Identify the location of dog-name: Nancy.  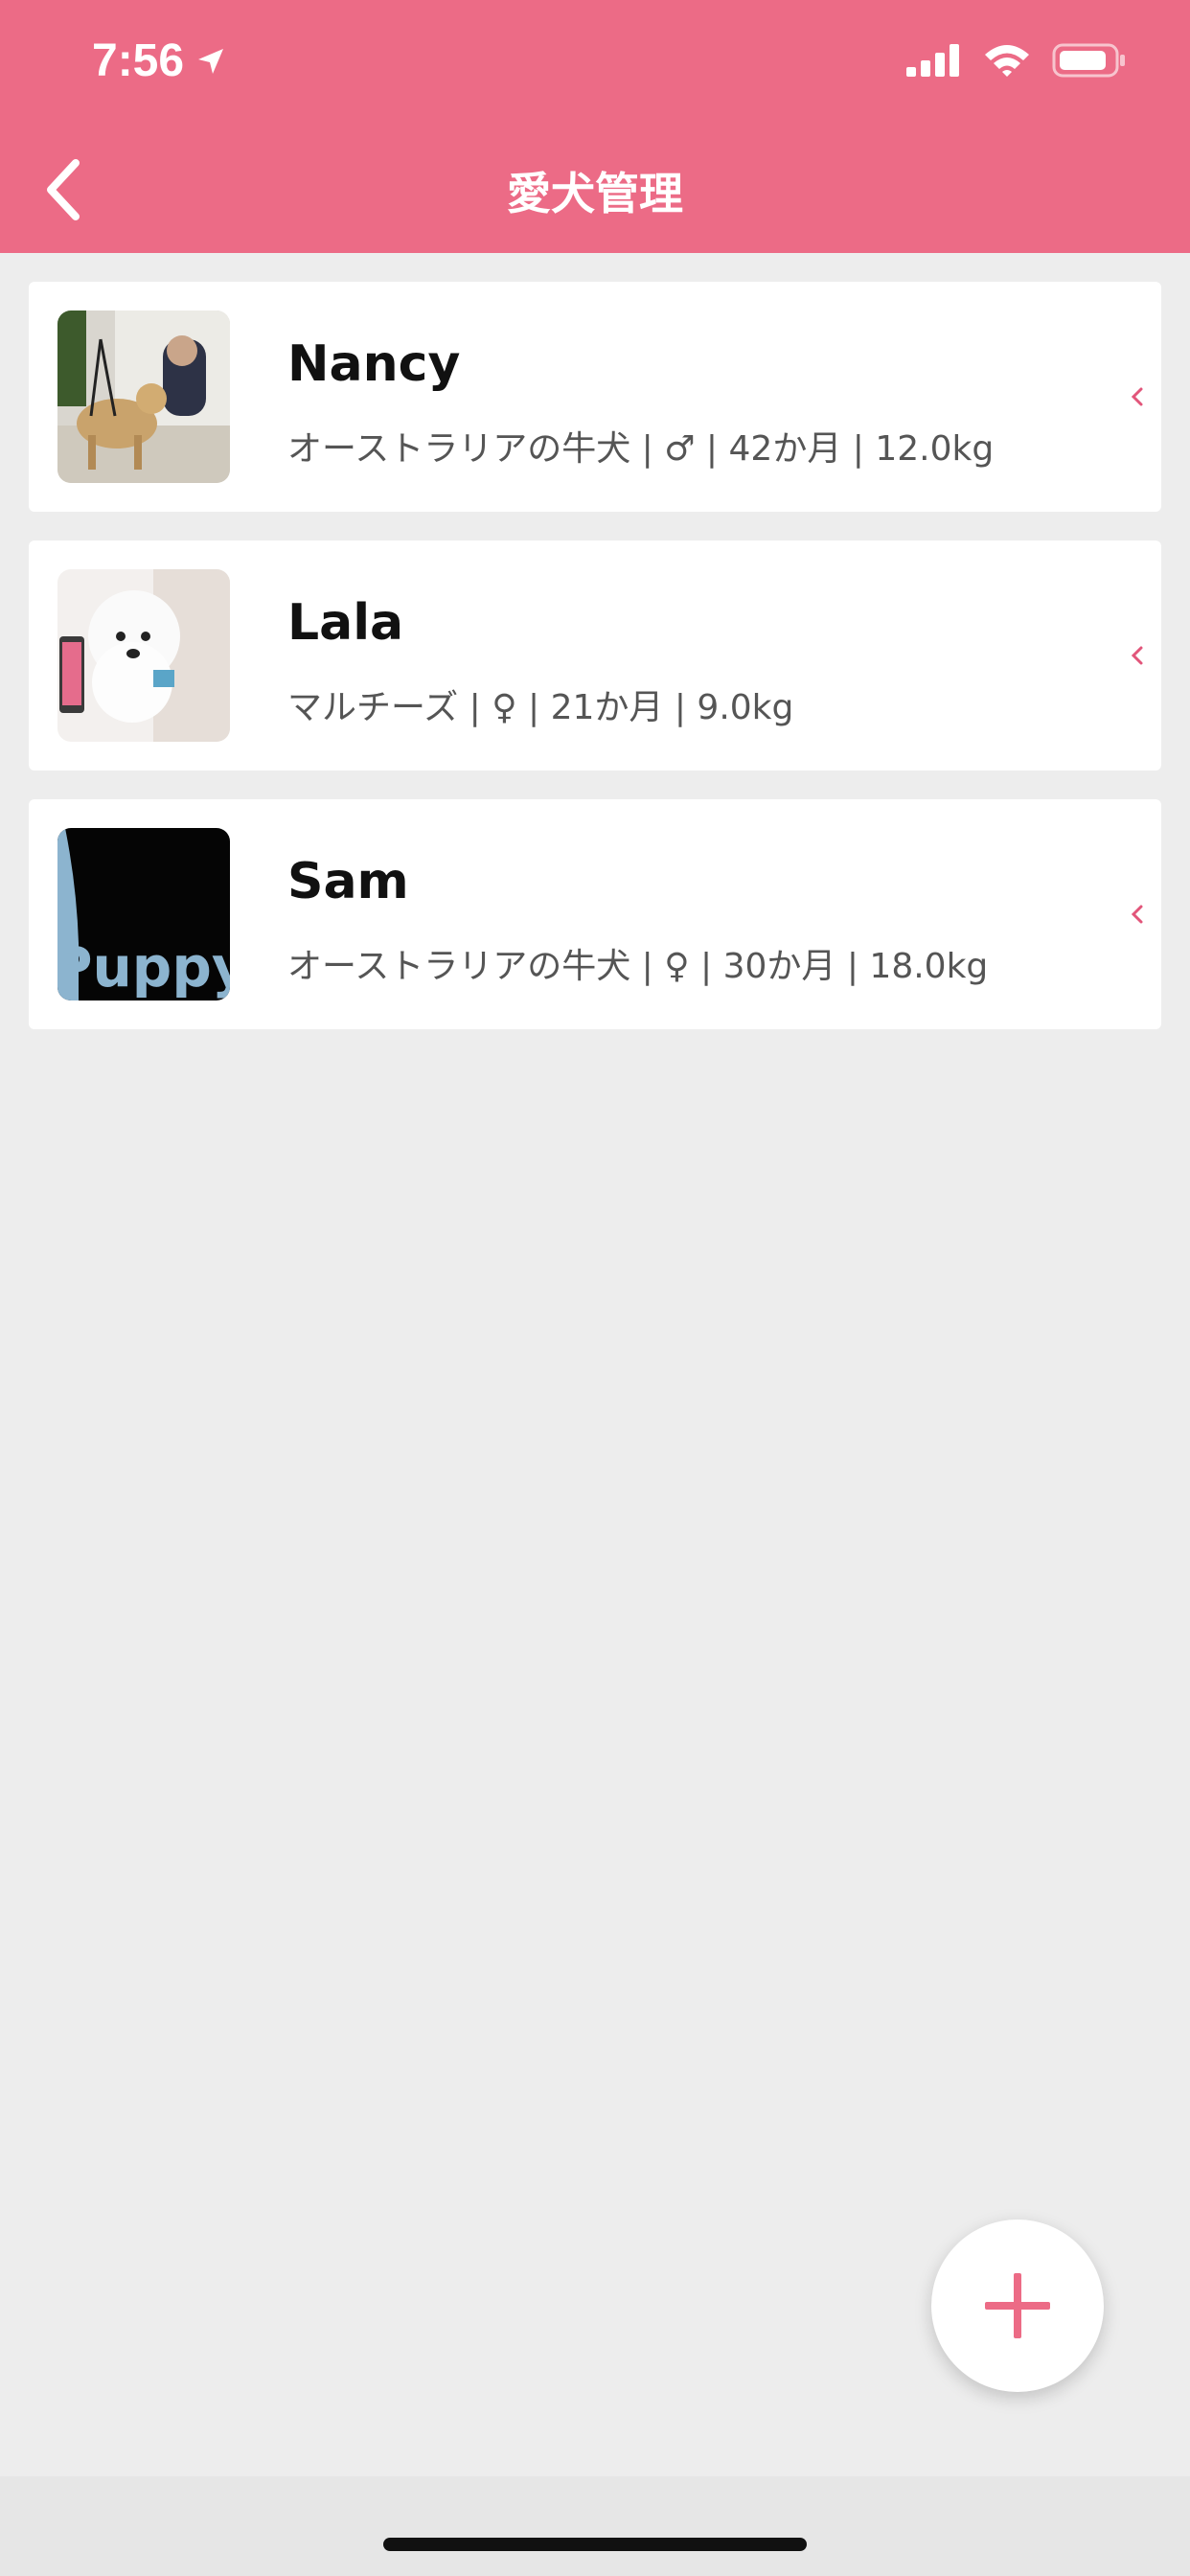
(374, 364).